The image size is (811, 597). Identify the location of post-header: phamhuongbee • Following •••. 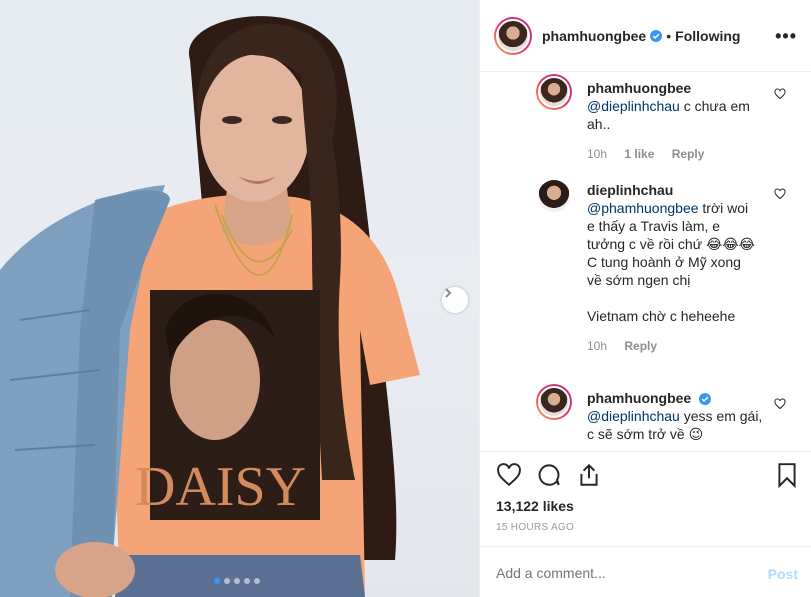
(645, 36).